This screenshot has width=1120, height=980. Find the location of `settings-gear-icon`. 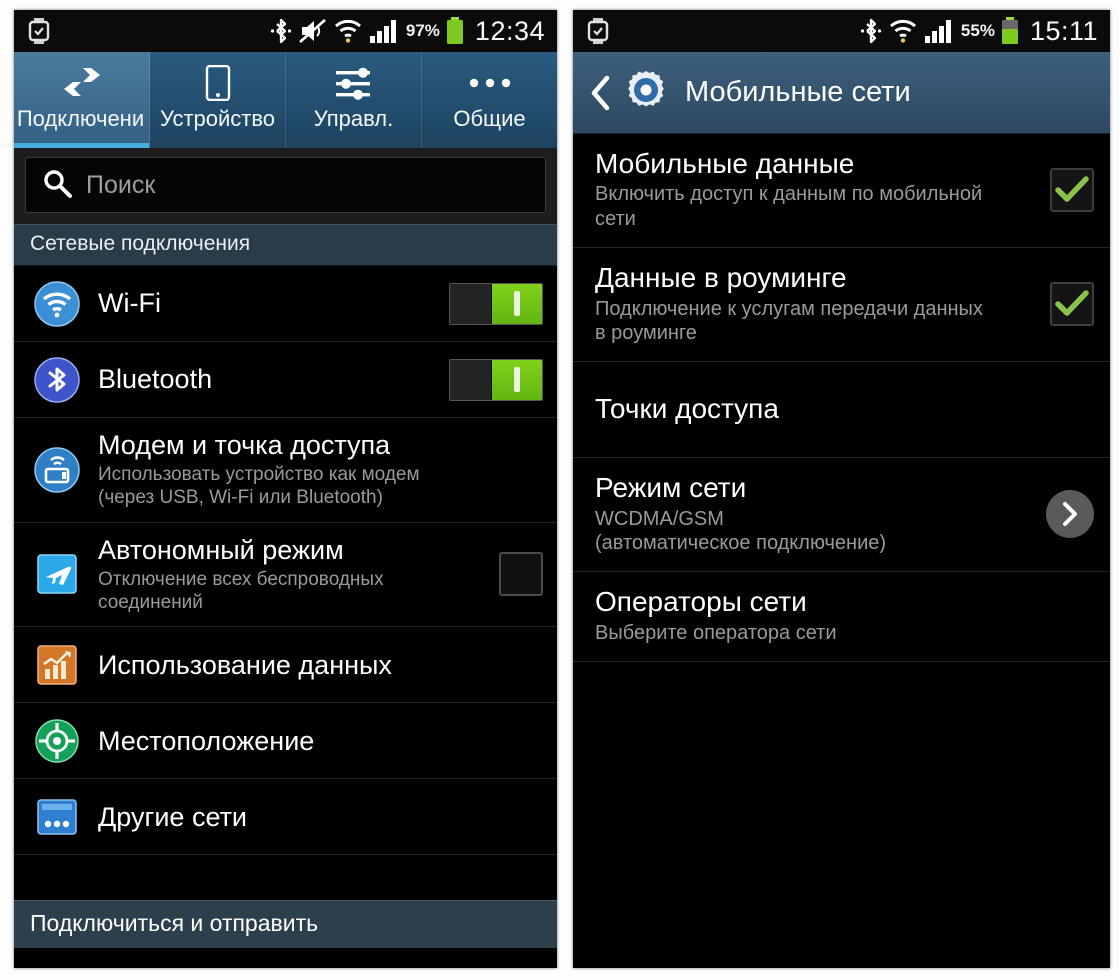

settings-gear-icon is located at coordinates (646, 92).